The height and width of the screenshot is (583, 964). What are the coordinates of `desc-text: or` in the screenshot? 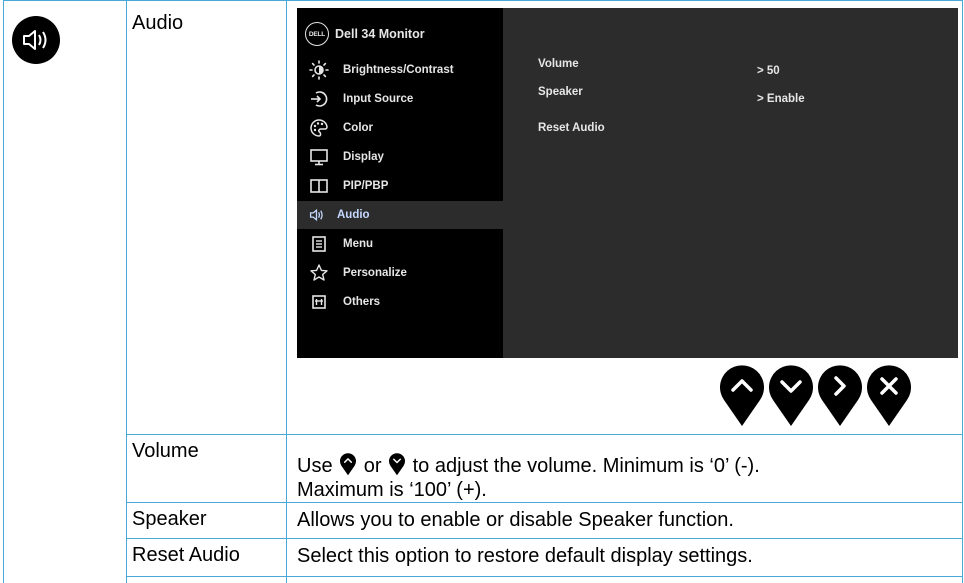 It's located at (372, 466).